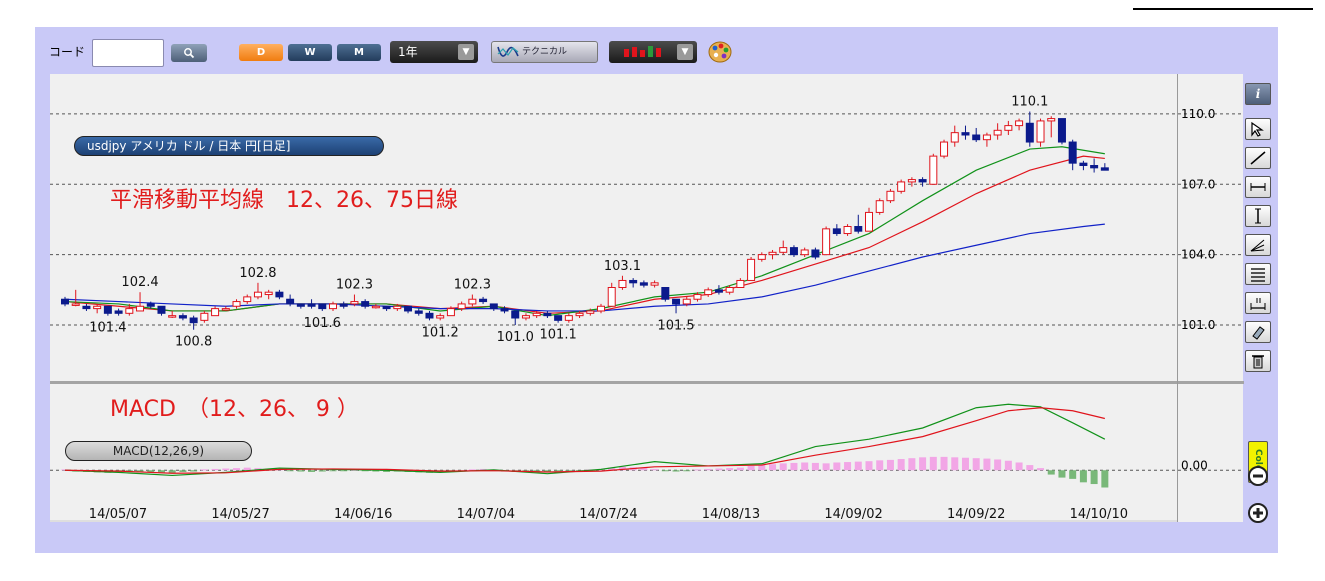  I want to click on period-monthly-button: M, so click(359, 52).